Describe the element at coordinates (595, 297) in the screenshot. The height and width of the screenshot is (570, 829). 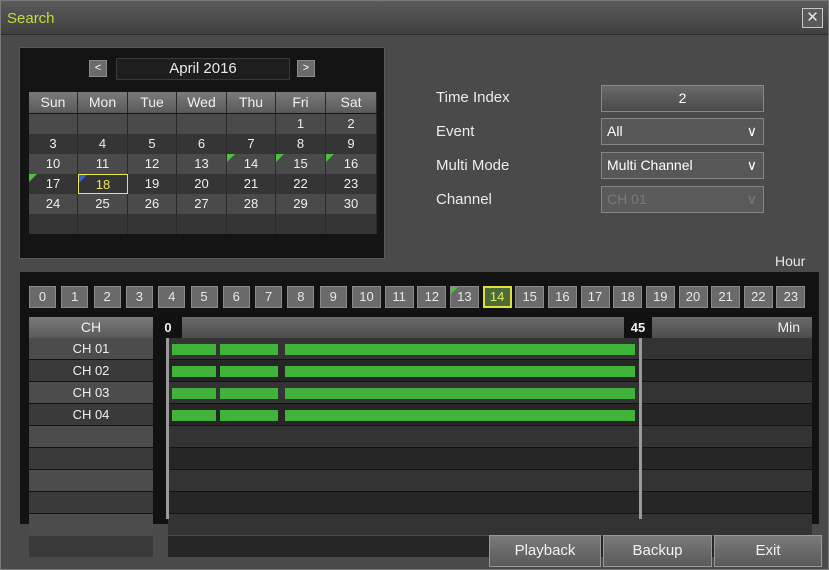
I see `hour-button: 17` at that location.